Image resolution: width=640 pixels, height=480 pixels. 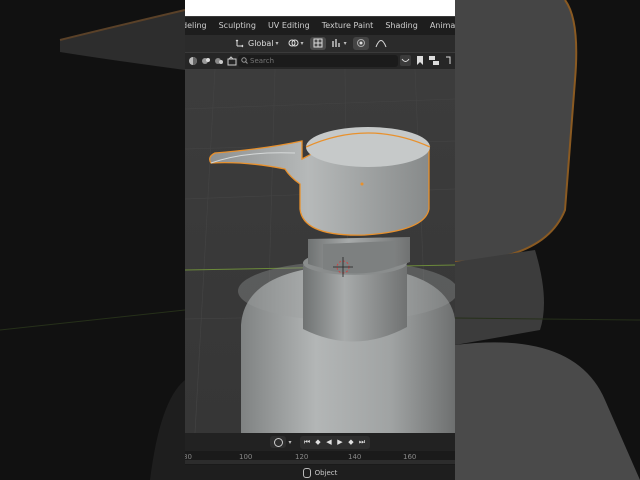 What do you see at coordinates (231, 61) in the screenshot?
I see `render-filter-icon` at bounding box center [231, 61].